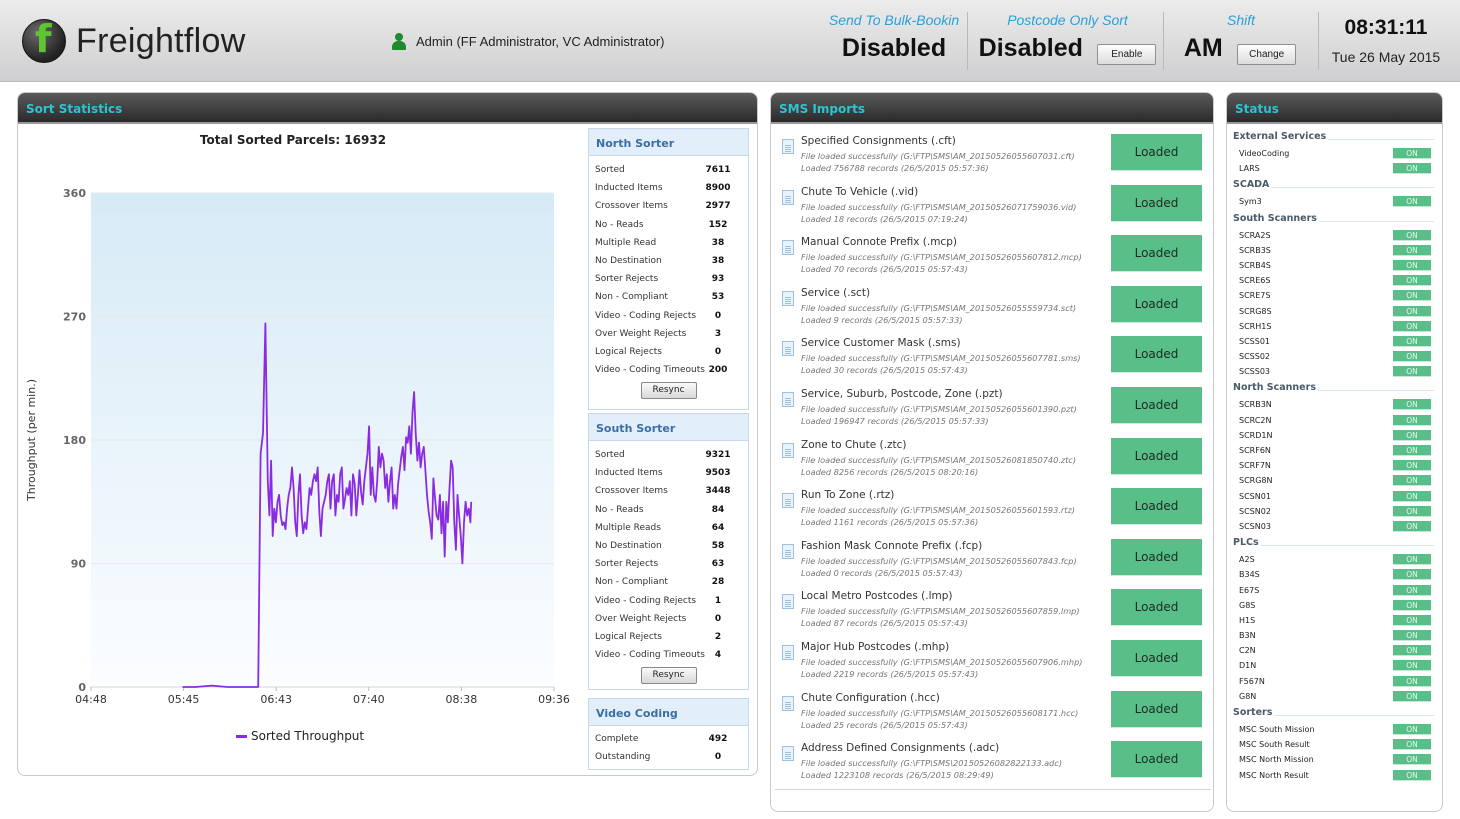 The height and width of the screenshot is (819, 1460). Describe the element at coordinates (668, 676) in the screenshot. I see `south-resync-button: Resync` at that location.